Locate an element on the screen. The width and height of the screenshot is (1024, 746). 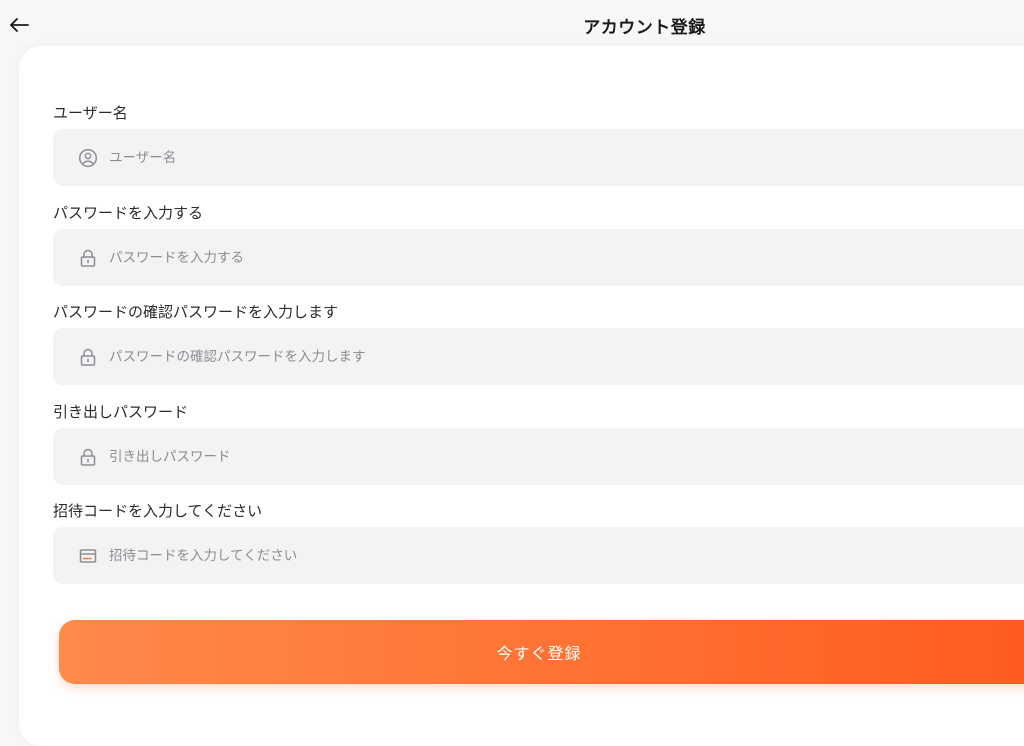
password-confirm-field is located at coordinates (538, 356).